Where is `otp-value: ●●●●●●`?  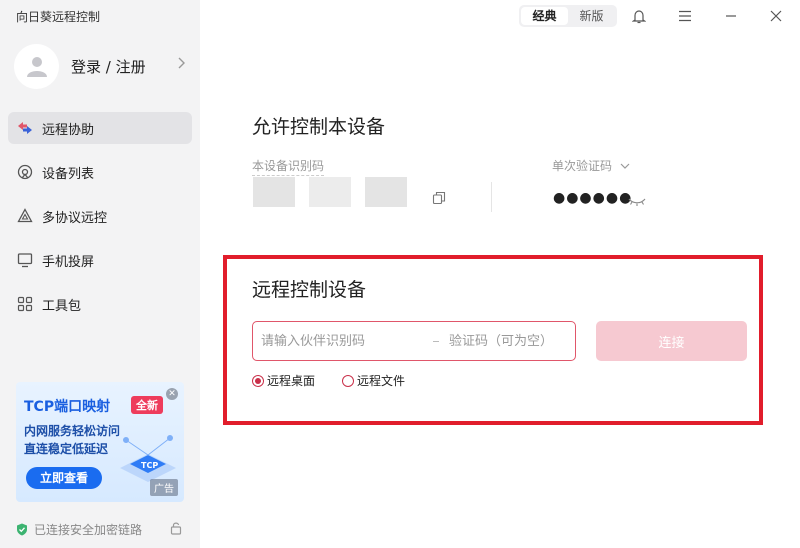 otp-value: ●●●●●● is located at coordinates (593, 198).